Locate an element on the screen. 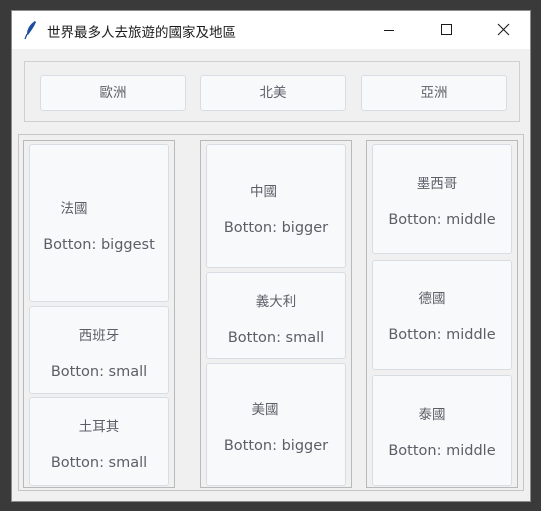 The height and width of the screenshot is (511, 541). country-name: 中國 is located at coordinates (263, 192).